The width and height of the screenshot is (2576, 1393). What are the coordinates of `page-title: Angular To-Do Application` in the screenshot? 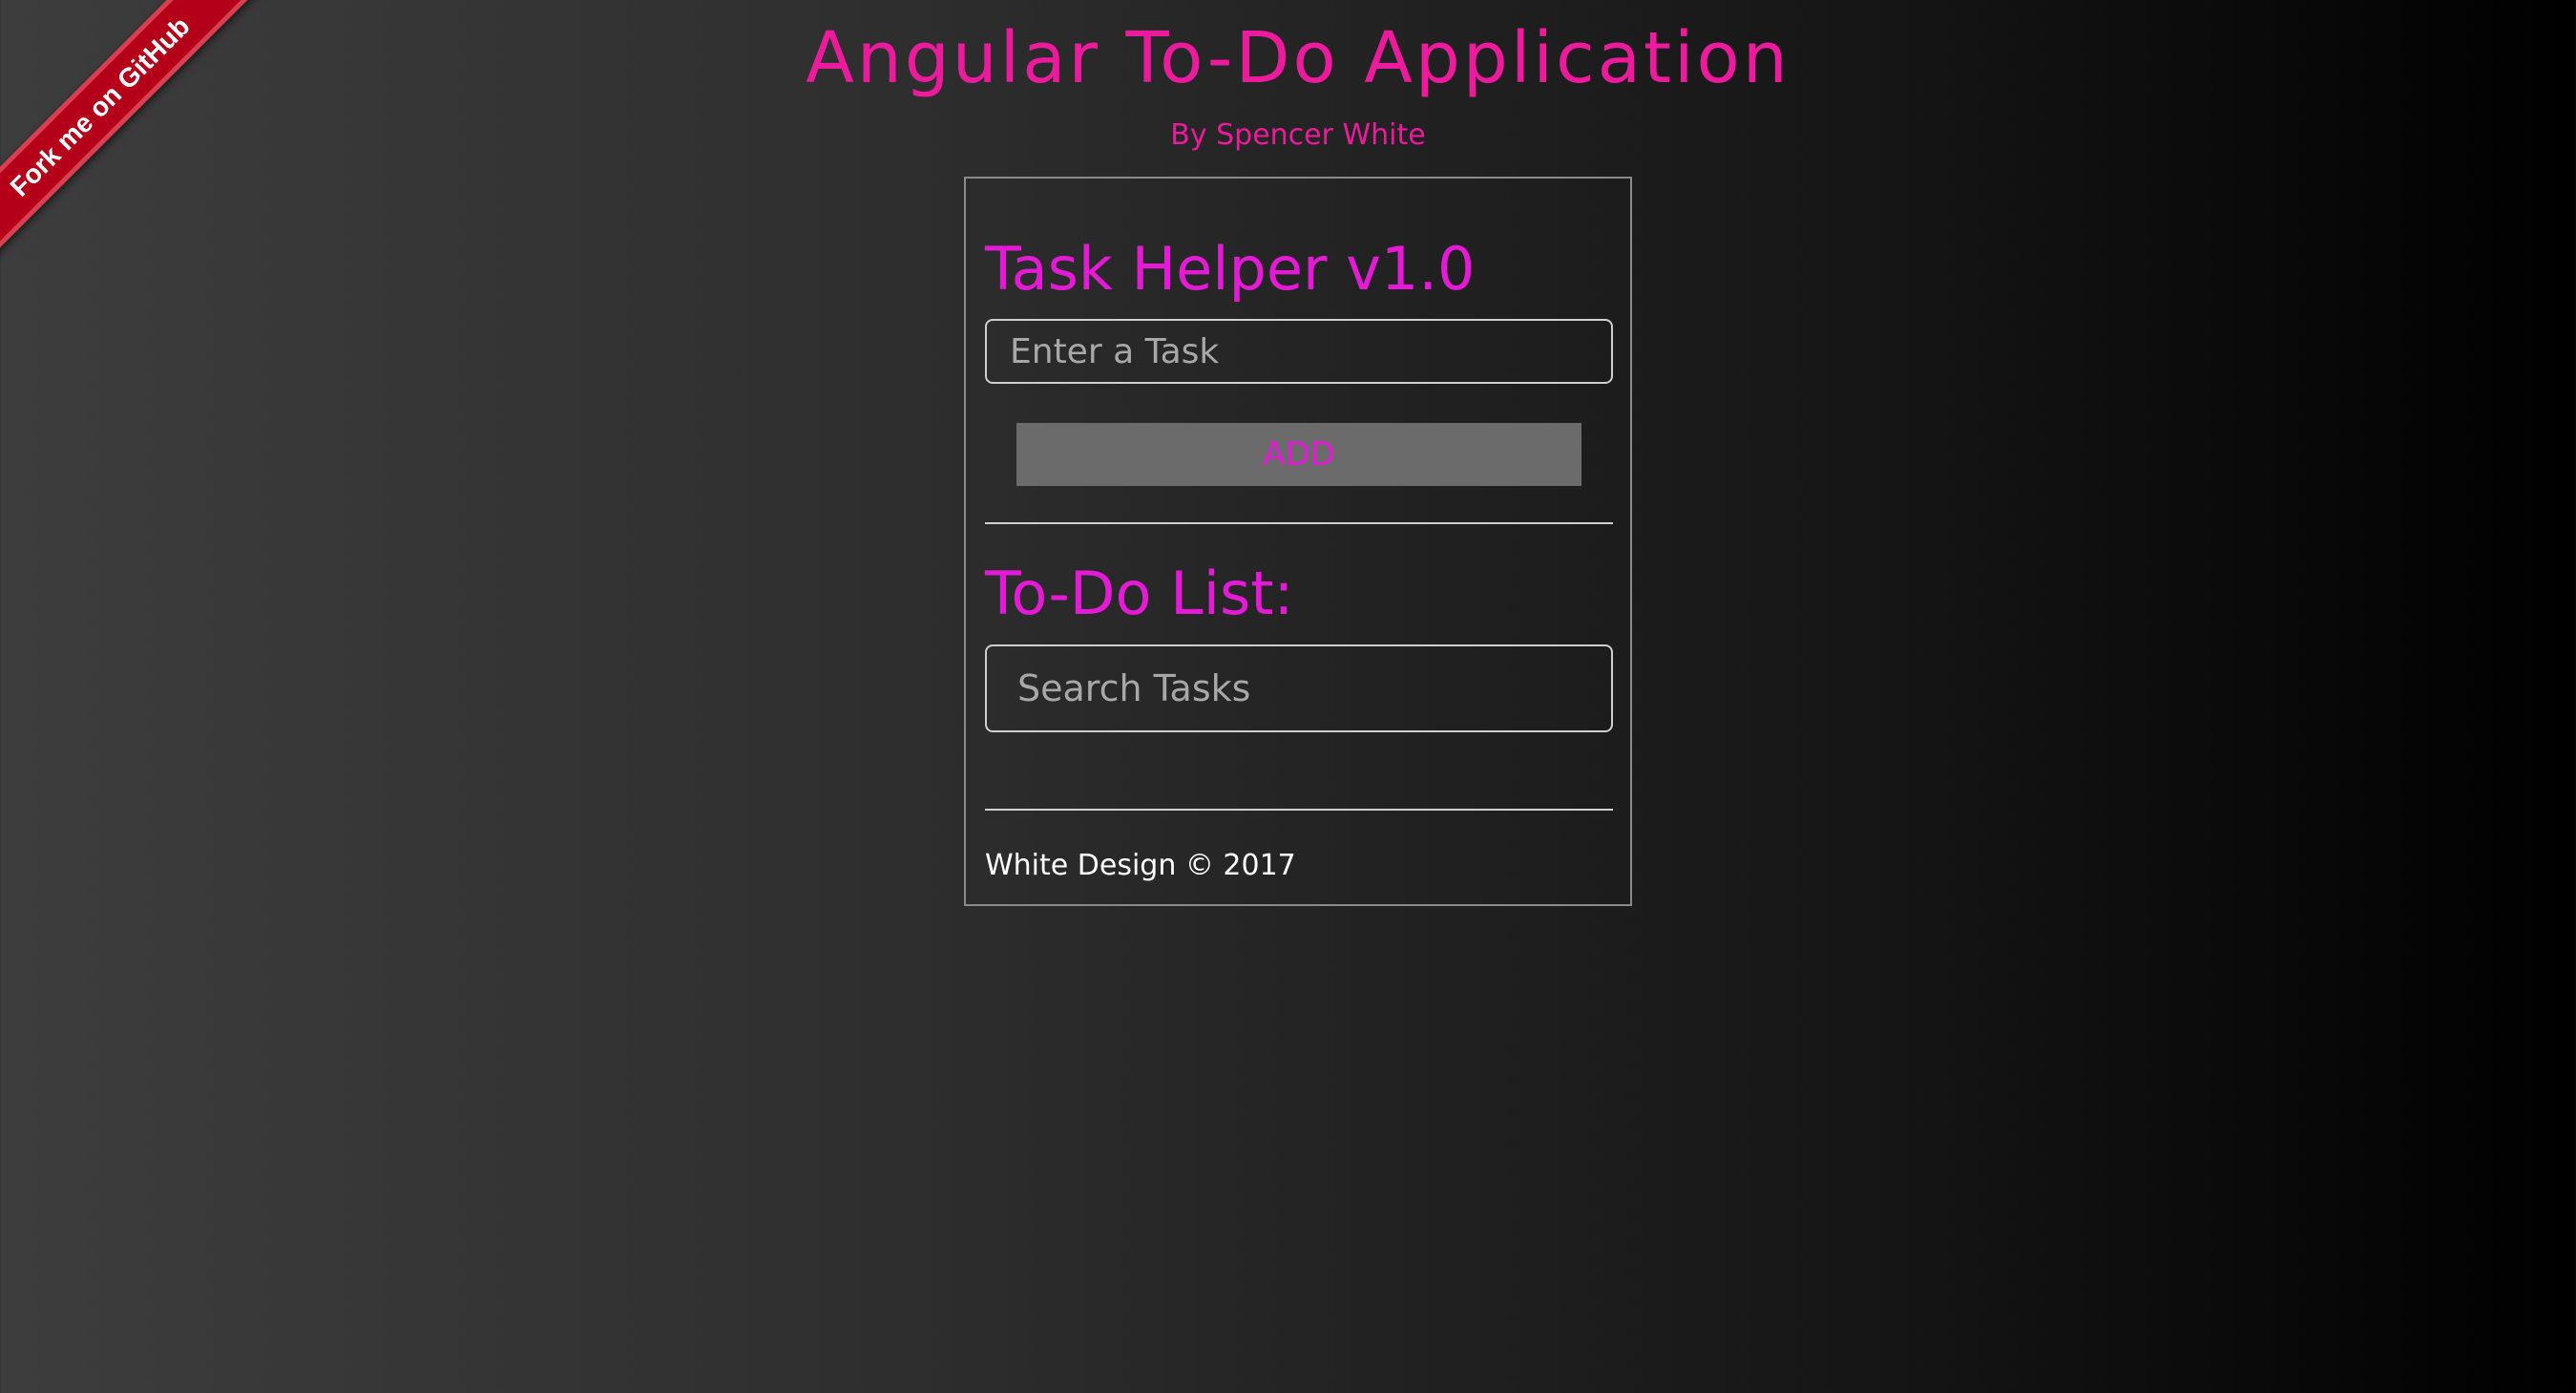 It's located at (1298, 58).